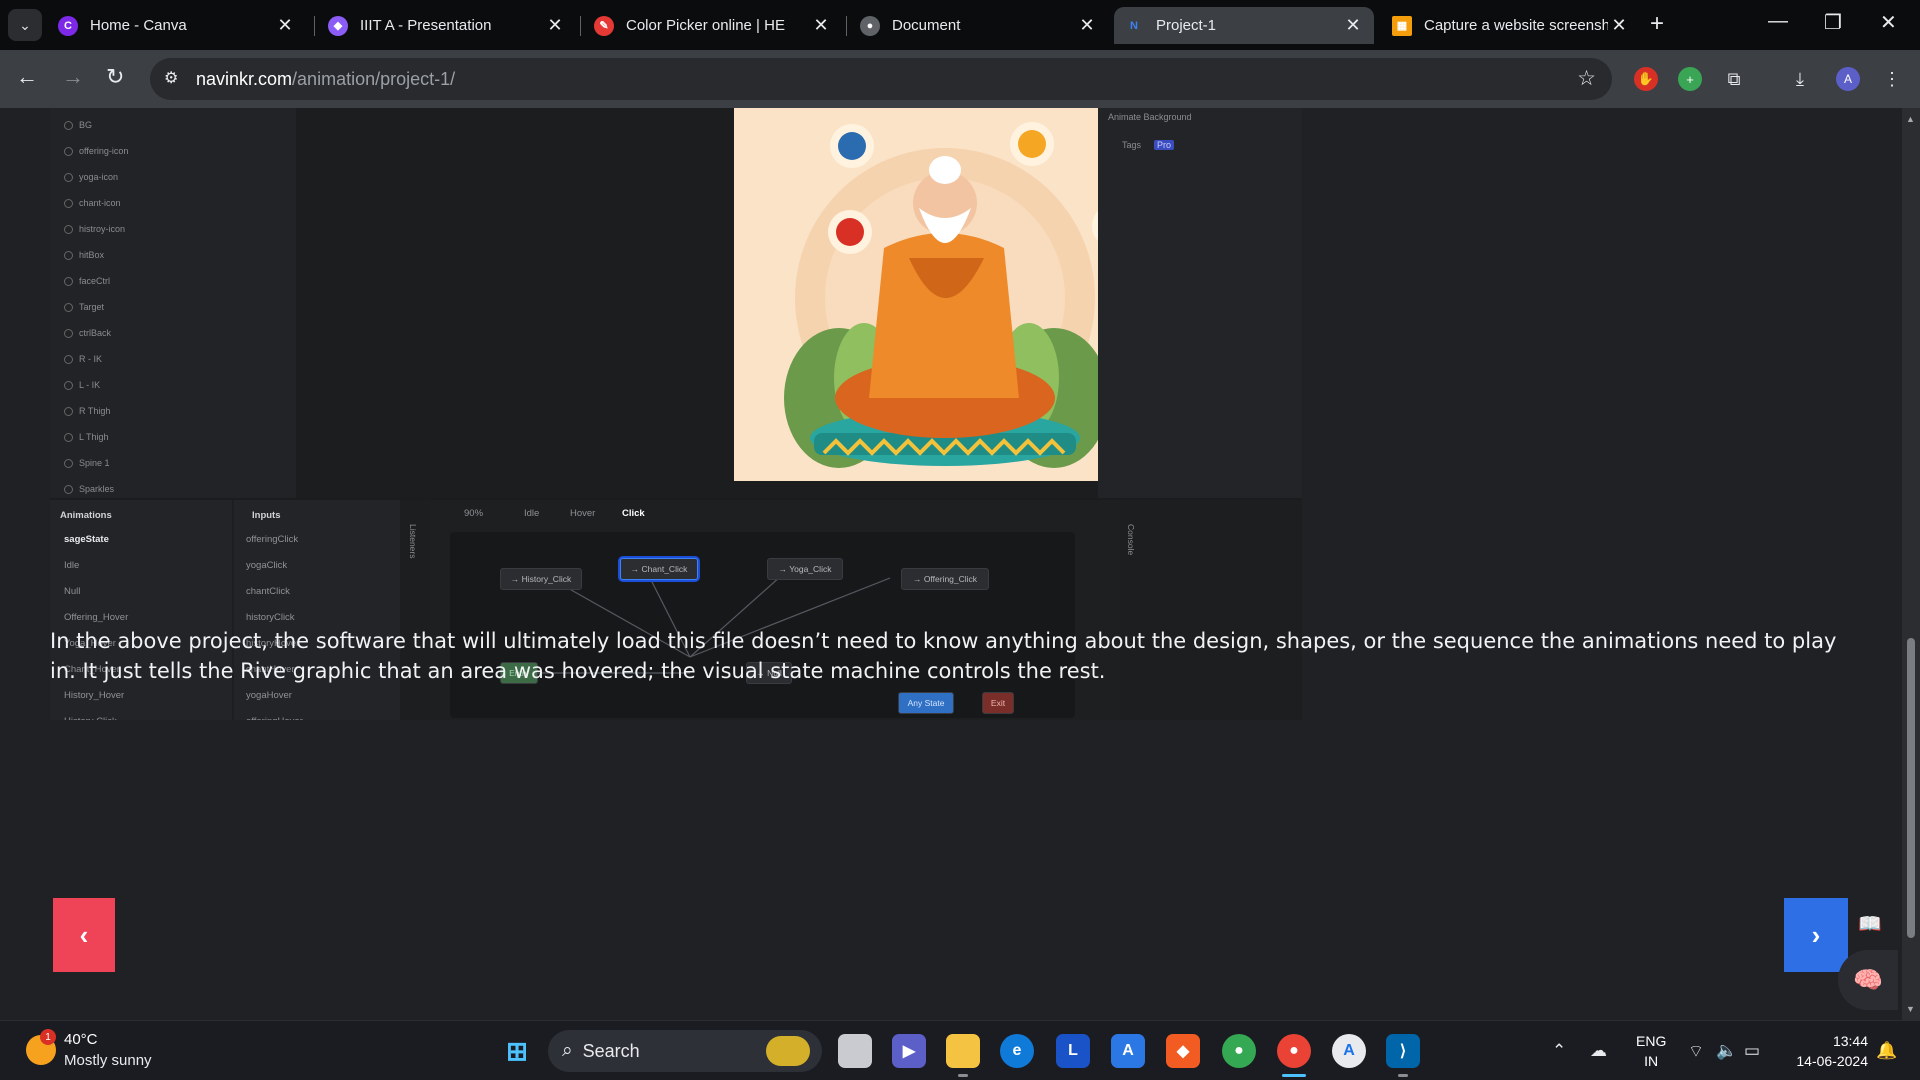  Describe the element at coordinates (94, 437) in the screenshot. I see `layer-label: L Thigh` at that location.